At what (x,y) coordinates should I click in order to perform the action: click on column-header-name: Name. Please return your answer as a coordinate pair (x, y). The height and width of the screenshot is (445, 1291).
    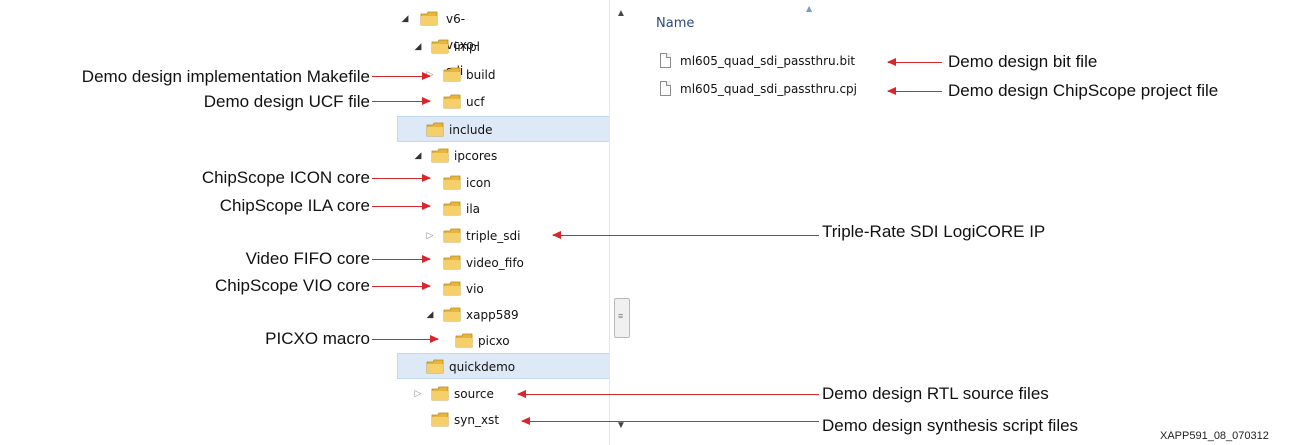
    Looking at the image, I should click on (675, 23).